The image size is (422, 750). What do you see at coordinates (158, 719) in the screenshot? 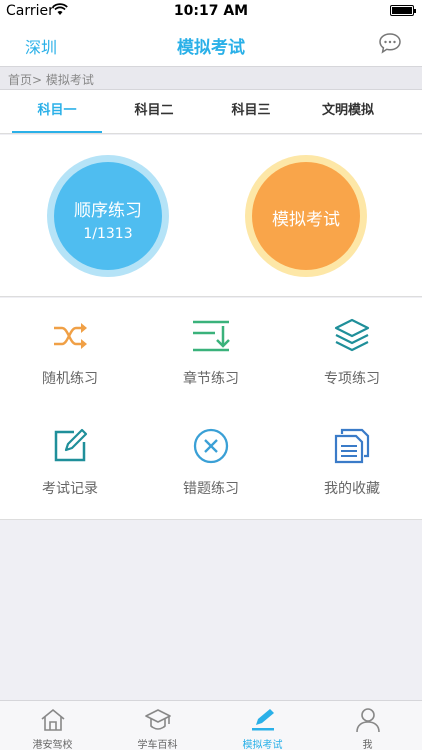
I see `graduation-cap-icon` at bounding box center [158, 719].